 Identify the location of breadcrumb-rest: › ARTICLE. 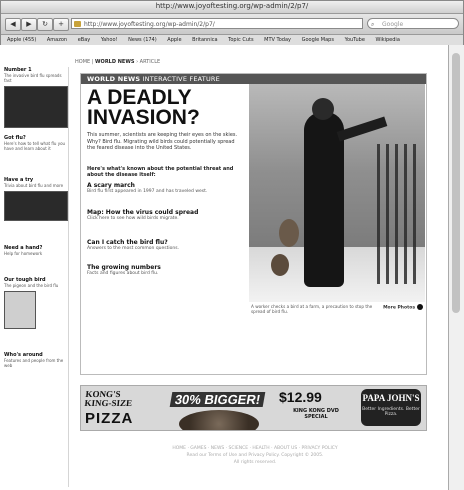
(148, 62).